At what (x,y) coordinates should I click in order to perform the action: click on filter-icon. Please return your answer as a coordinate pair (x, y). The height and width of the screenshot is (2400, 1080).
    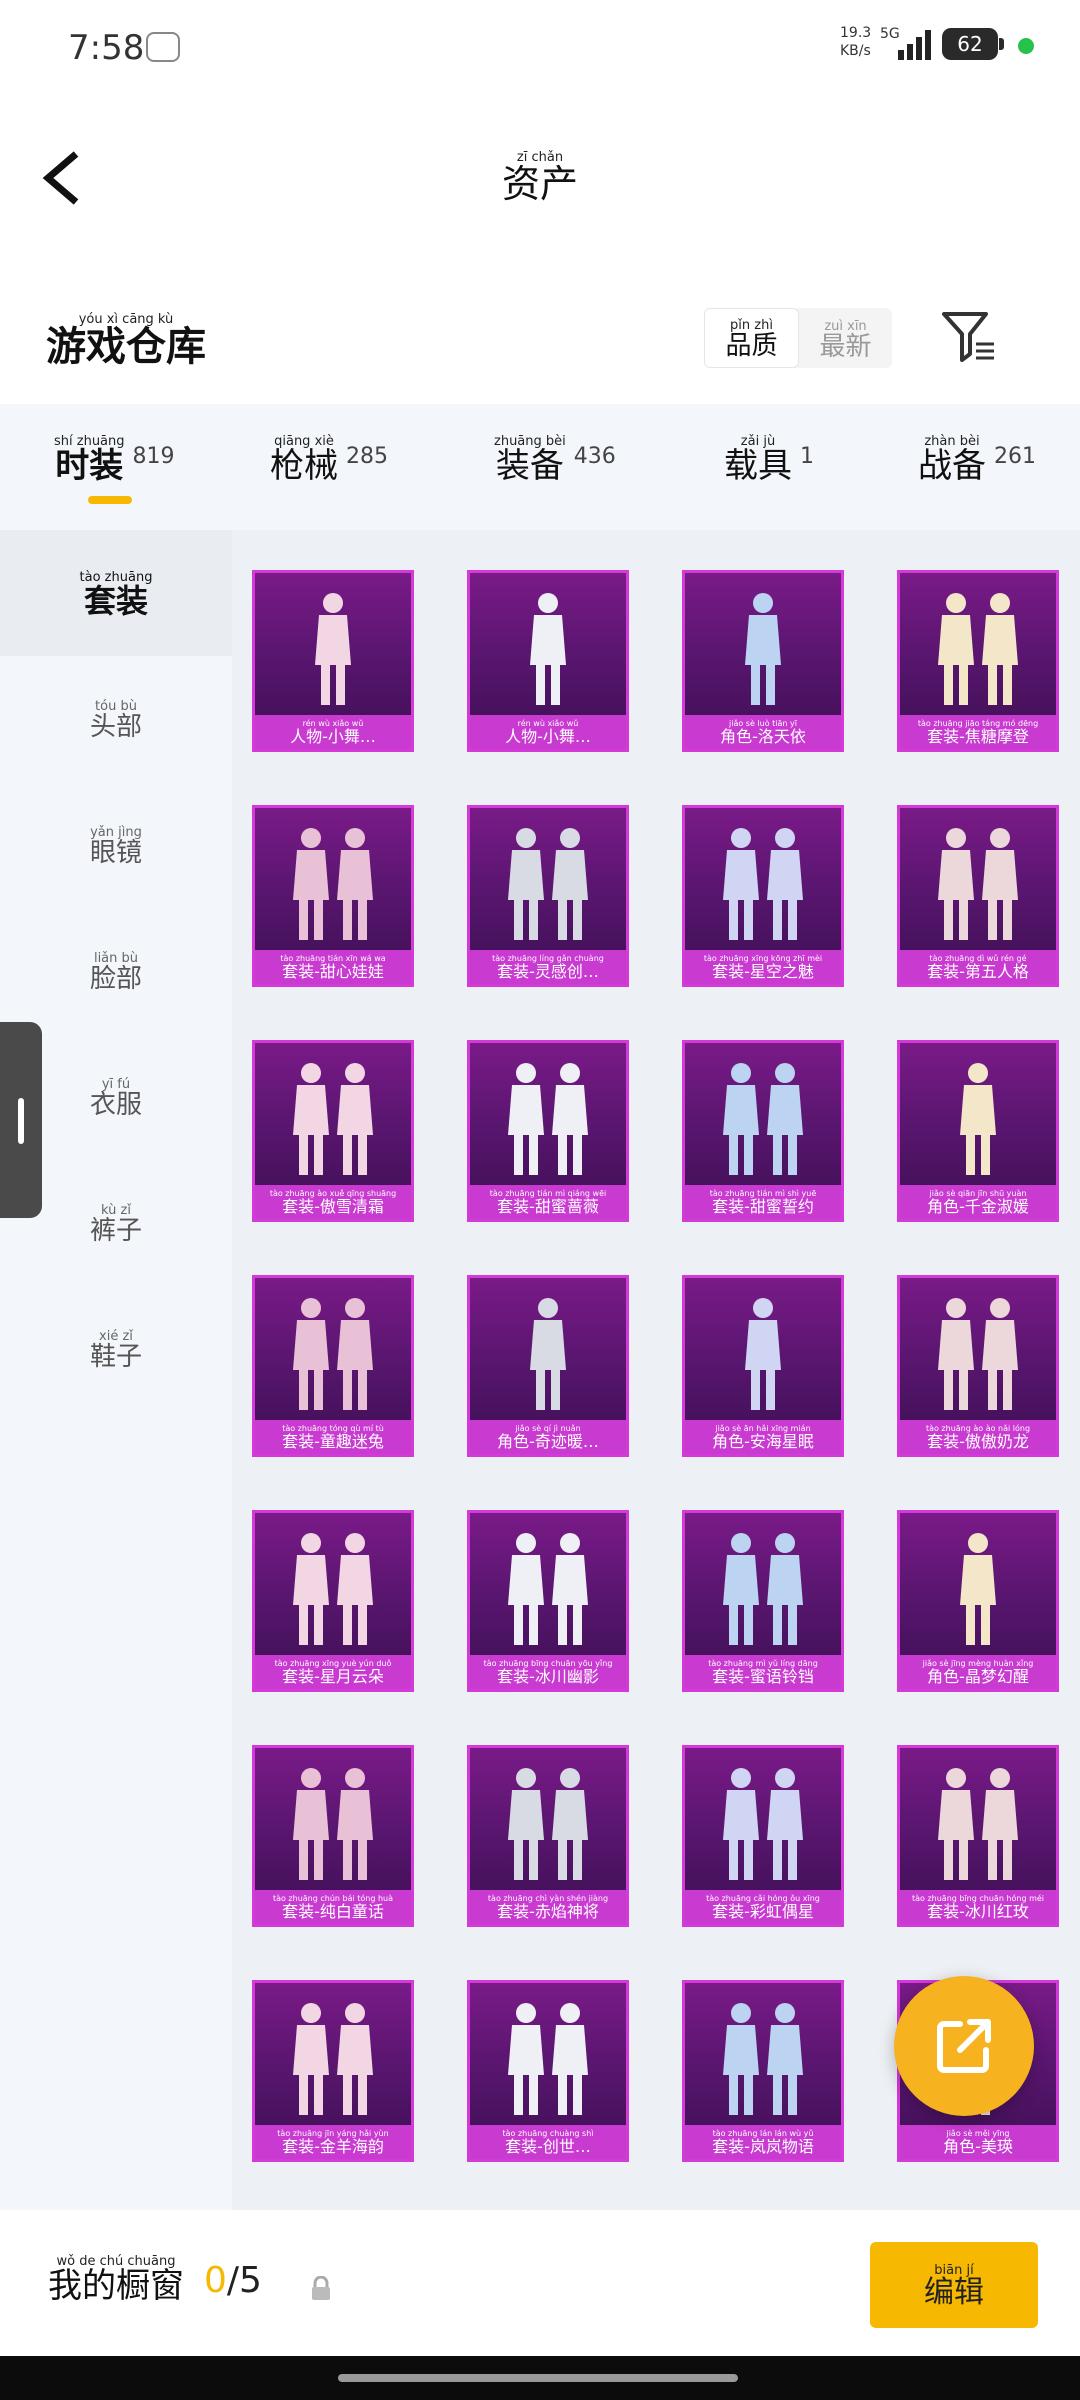
    Looking at the image, I should click on (968, 337).